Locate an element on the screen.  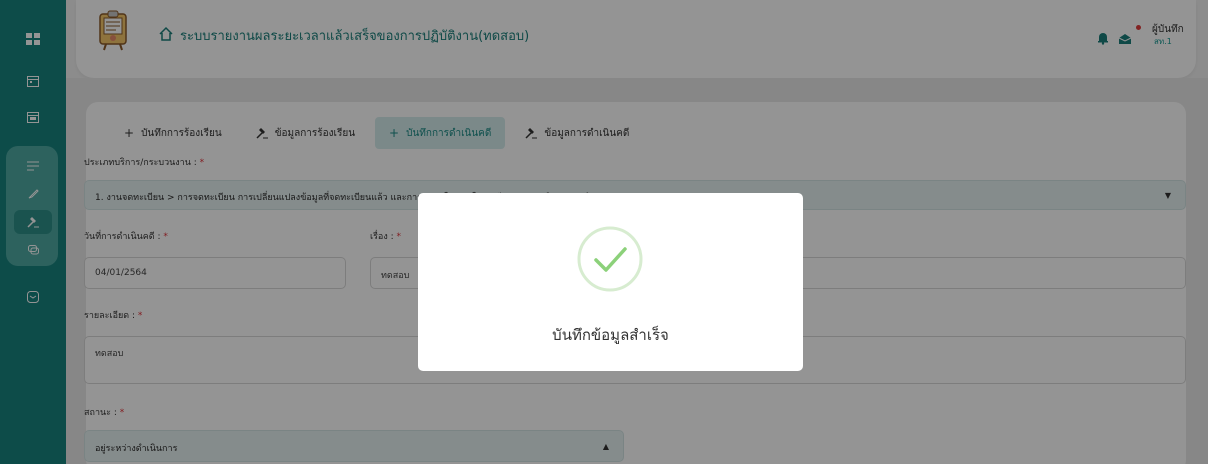
success-modal: บันทึกข้อมูลสำเร็จ is located at coordinates (610, 282).